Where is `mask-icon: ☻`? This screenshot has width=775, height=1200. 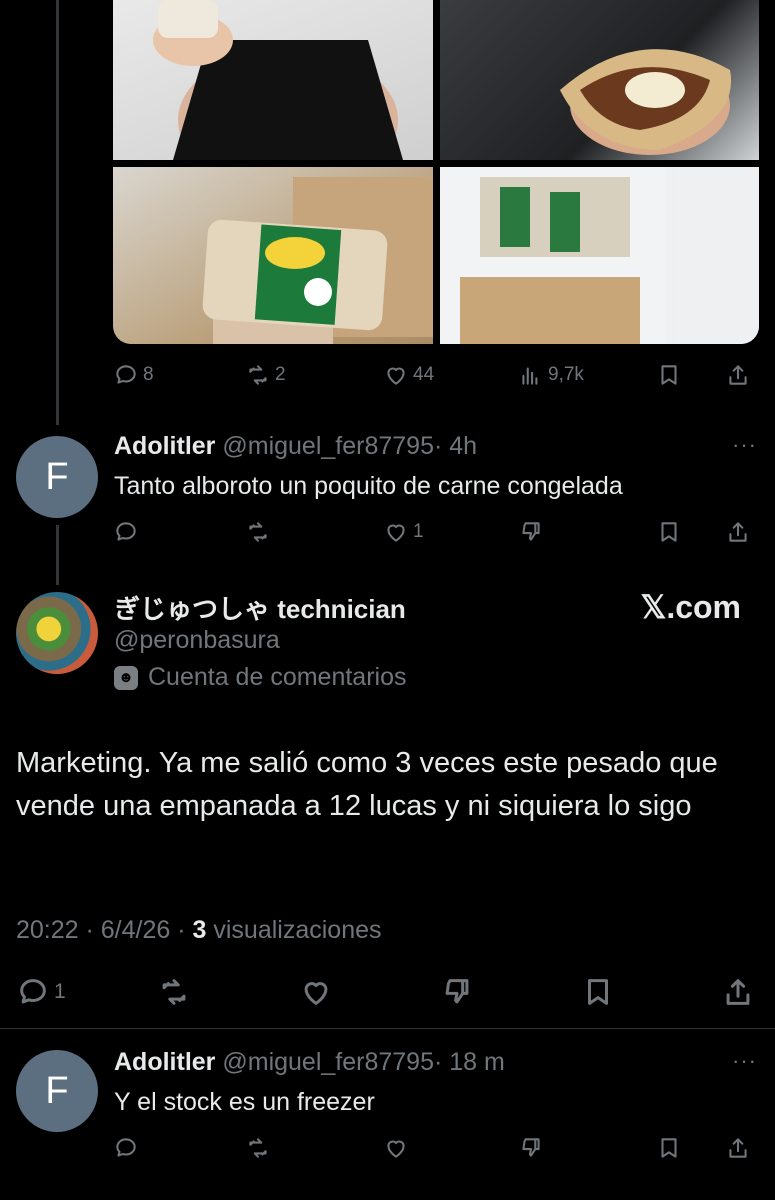 mask-icon: ☻ is located at coordinates (126, 677).